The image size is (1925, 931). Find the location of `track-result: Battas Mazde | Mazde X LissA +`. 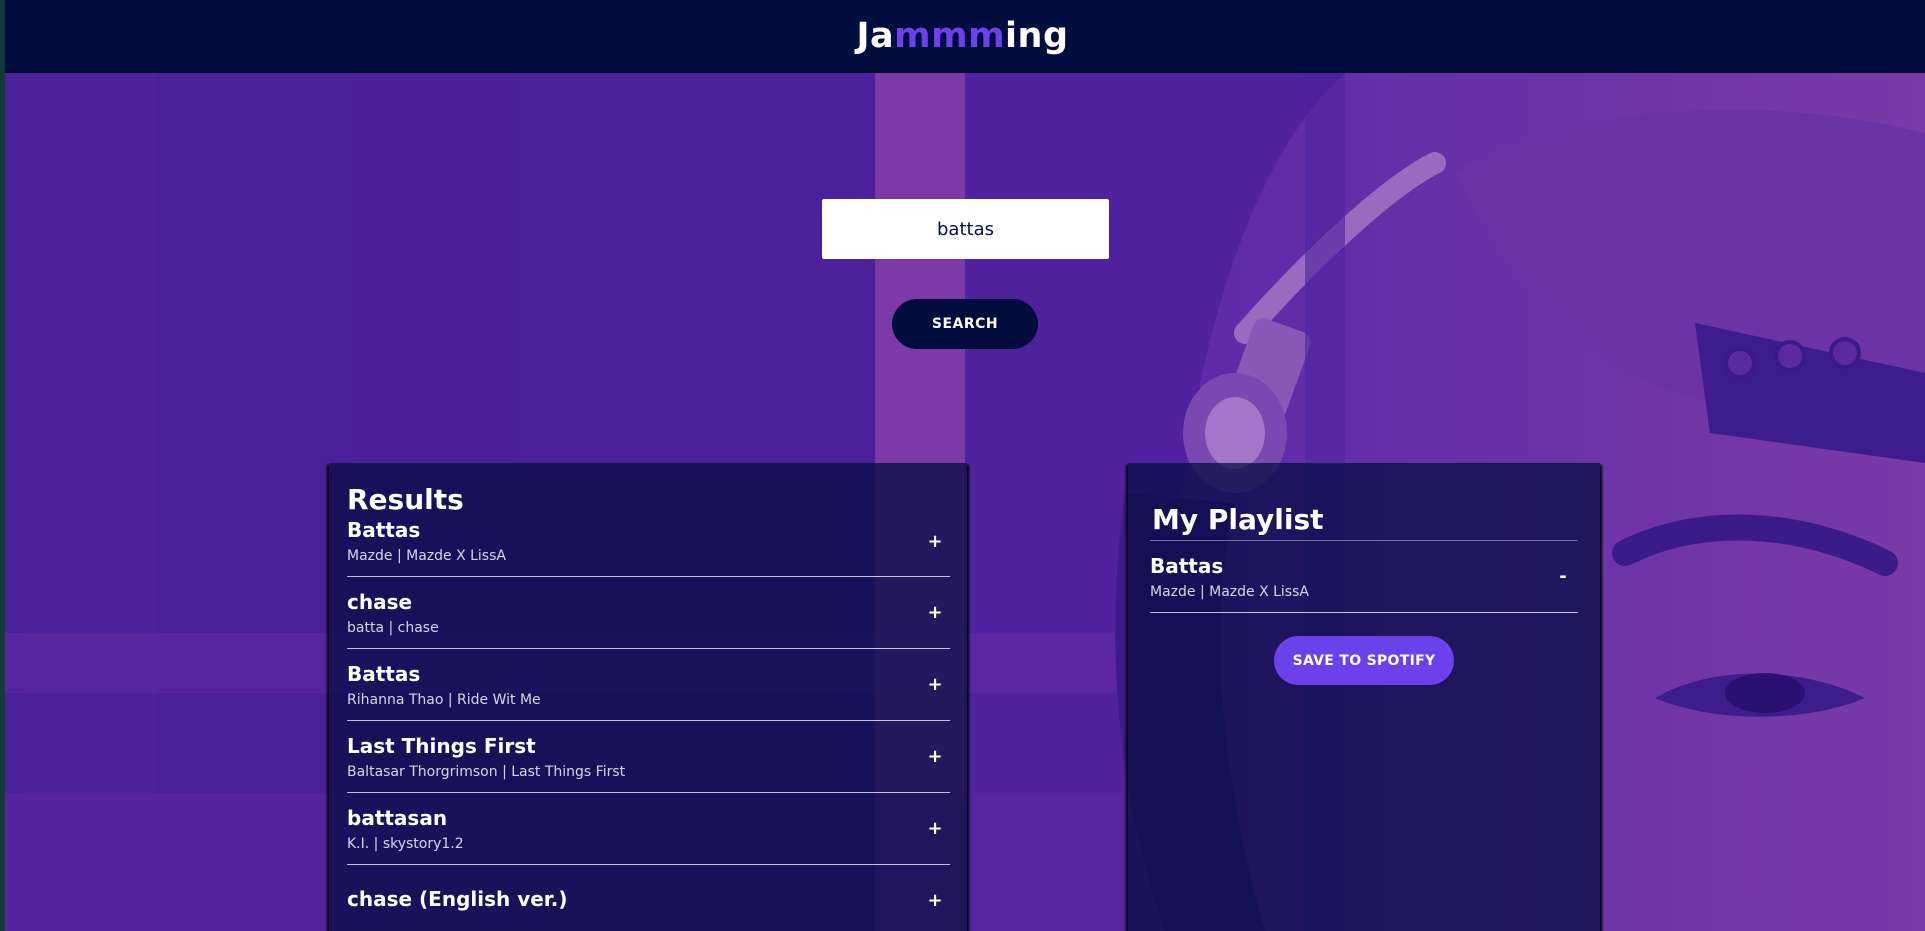

track-result: Battas Mazde | Mazde X LissA + is located at coordinates (648, 547).